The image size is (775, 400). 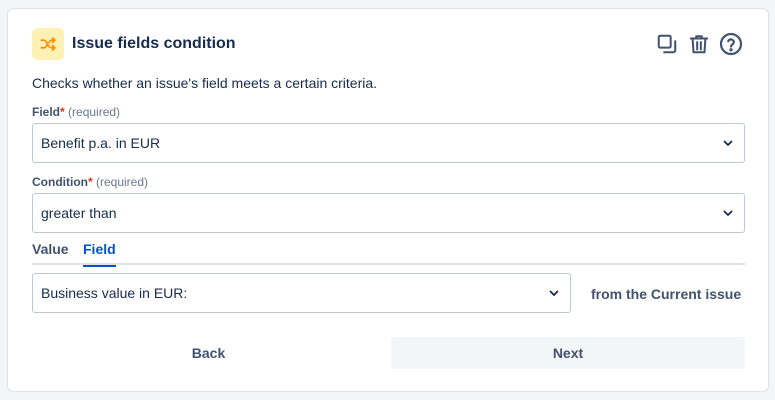 I want to click on field-label: Field* (required), so click(x=76, y=112).